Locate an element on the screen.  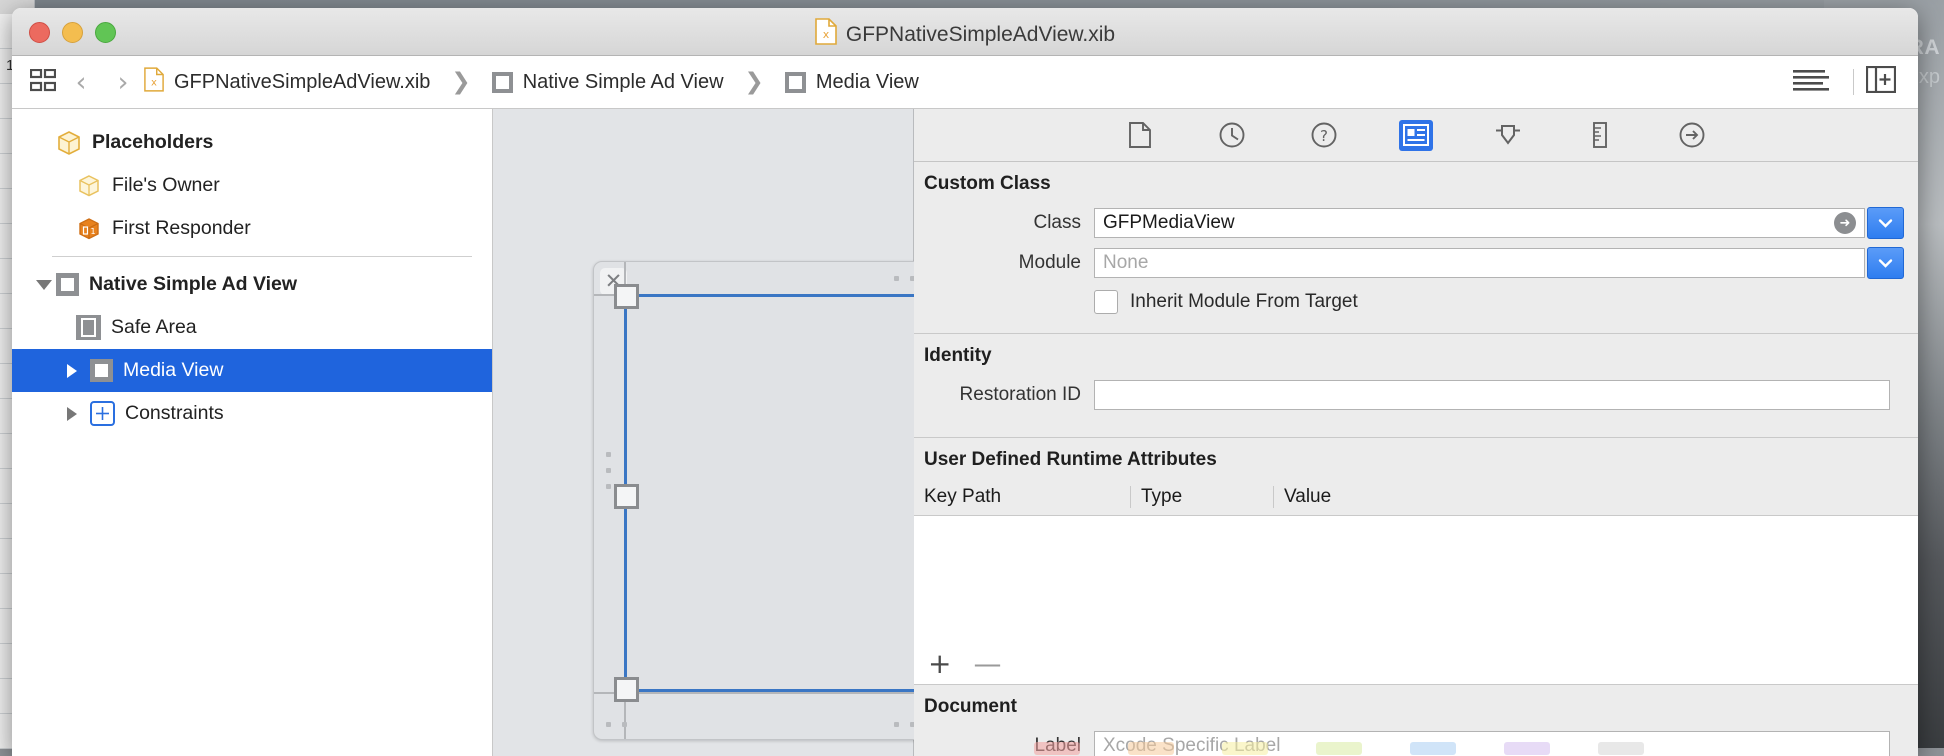
outline-label: First Responder is located at coordinates (181, 228).